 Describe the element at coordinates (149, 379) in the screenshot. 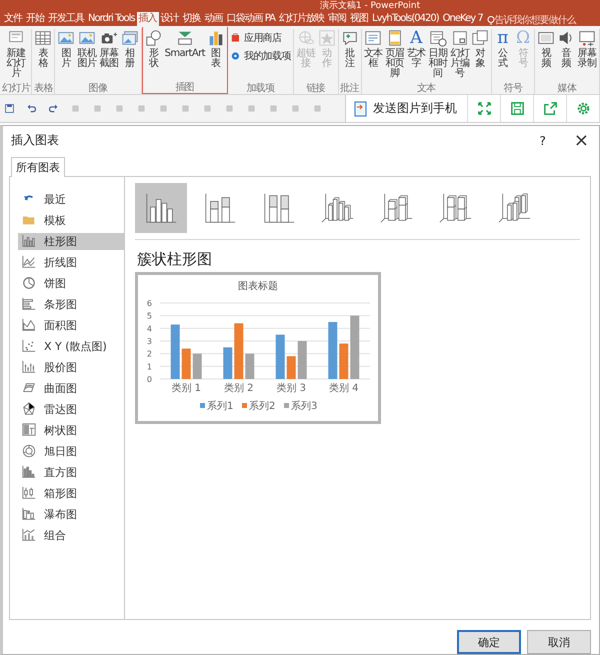

I see `axis-tick-label: 0` at that location.